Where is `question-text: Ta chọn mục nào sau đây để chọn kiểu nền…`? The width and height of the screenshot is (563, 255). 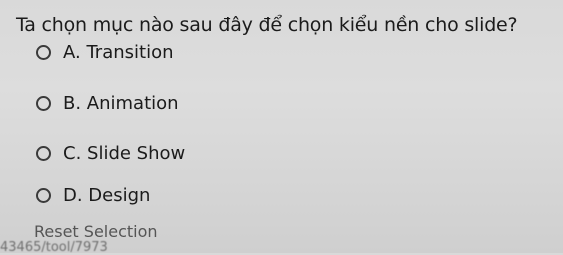
question-text: Ta chọn mục nào sau đây để chọn kiểu nền… is located at coordinates (267, 25).